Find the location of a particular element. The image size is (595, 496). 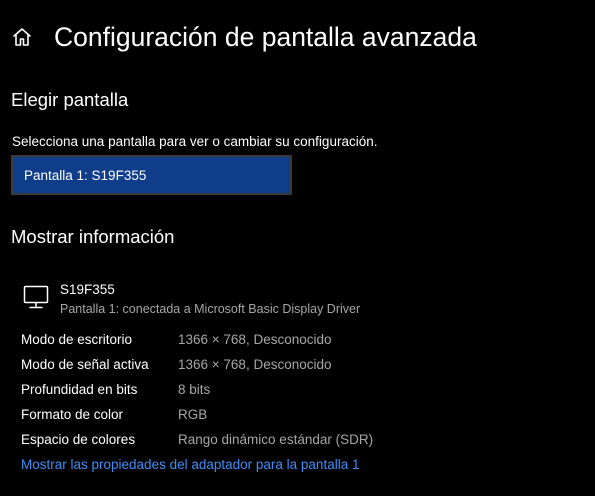

page-header: Configuración de pantalla avanzada is located at coordinates (297, 38).